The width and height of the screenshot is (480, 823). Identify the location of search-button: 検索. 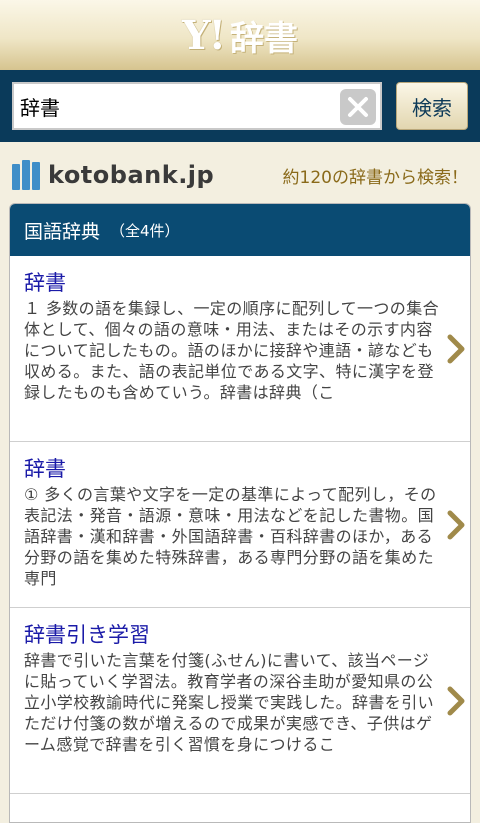
(432, 106).